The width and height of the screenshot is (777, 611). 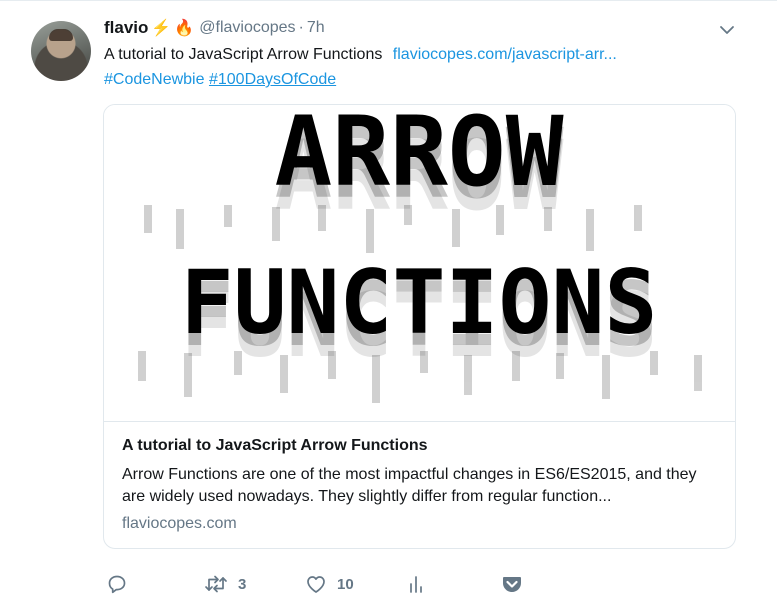 I want to click on like-count: 10, so click(x=345, y=584).